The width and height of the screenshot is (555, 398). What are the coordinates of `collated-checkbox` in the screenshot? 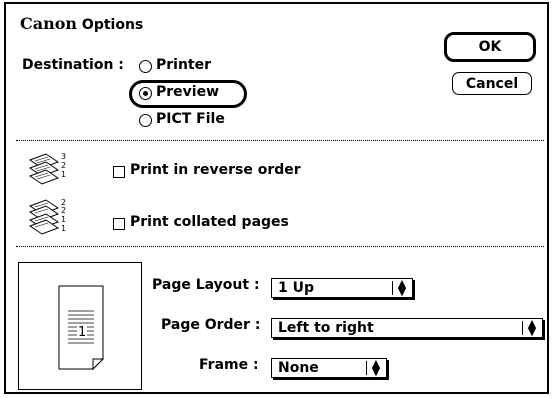 It's located at (119, 224).